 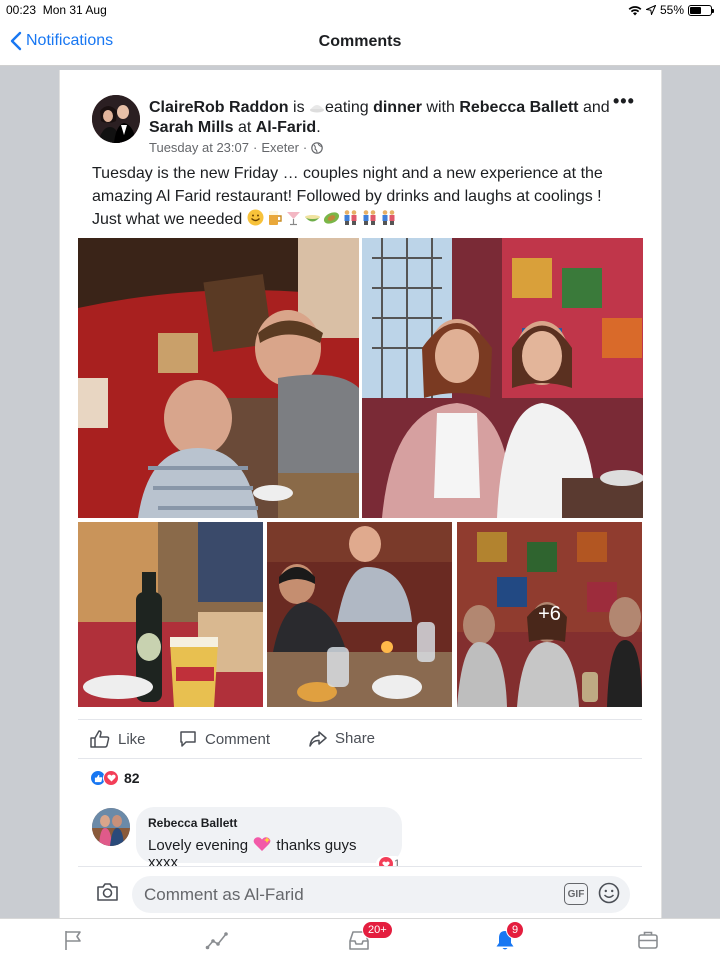 What do you see at coordinates (111, 778) in the screenshot?
I see `love-reaction-icon` at bounding box center [111, 778].